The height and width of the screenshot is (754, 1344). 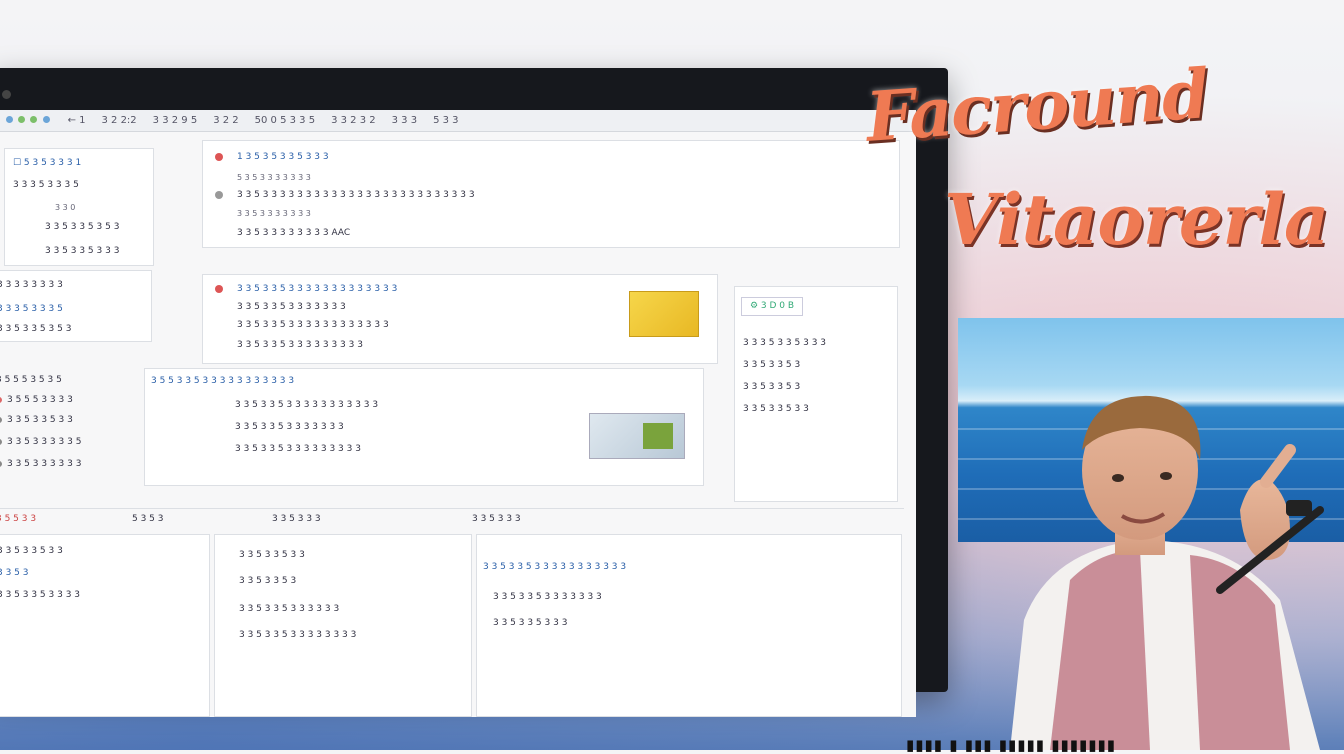 I want to click on bottom-caption: ▮▮▮▮ ▮ ▮▮▮ ▮▮▮▮▮ ▮▮▮▮▮▮▮, so click(x=1011, y=745).